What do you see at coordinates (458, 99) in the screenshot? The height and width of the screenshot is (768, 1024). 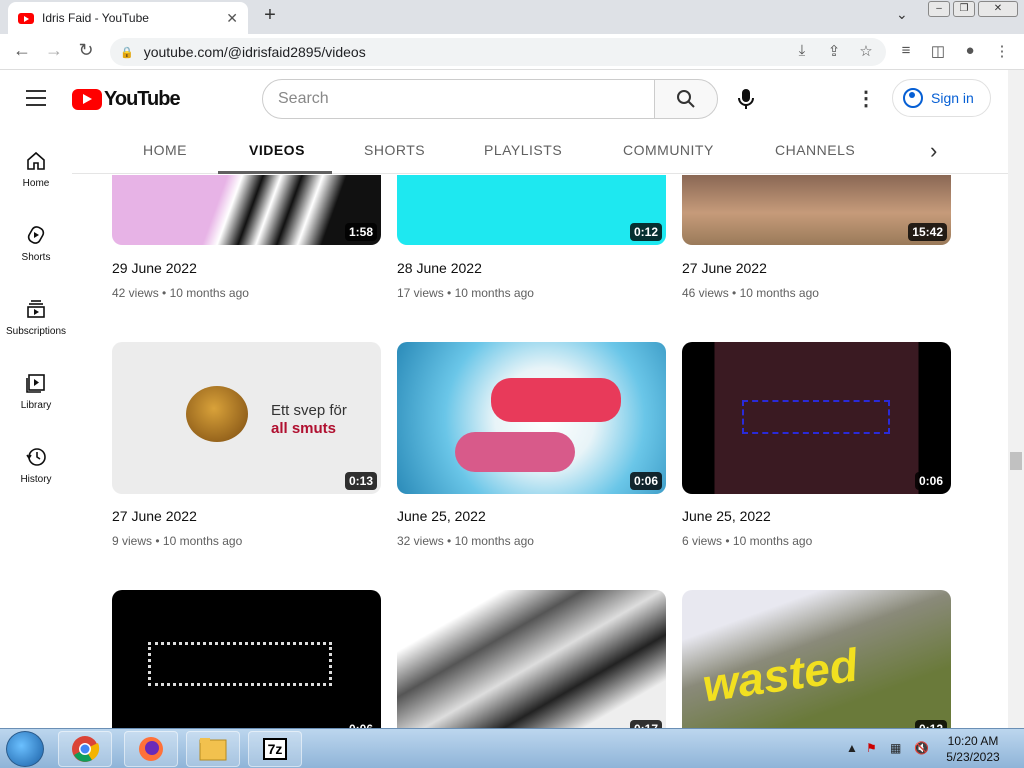 I see `search-input: Search` at bounding box center [458, 99].